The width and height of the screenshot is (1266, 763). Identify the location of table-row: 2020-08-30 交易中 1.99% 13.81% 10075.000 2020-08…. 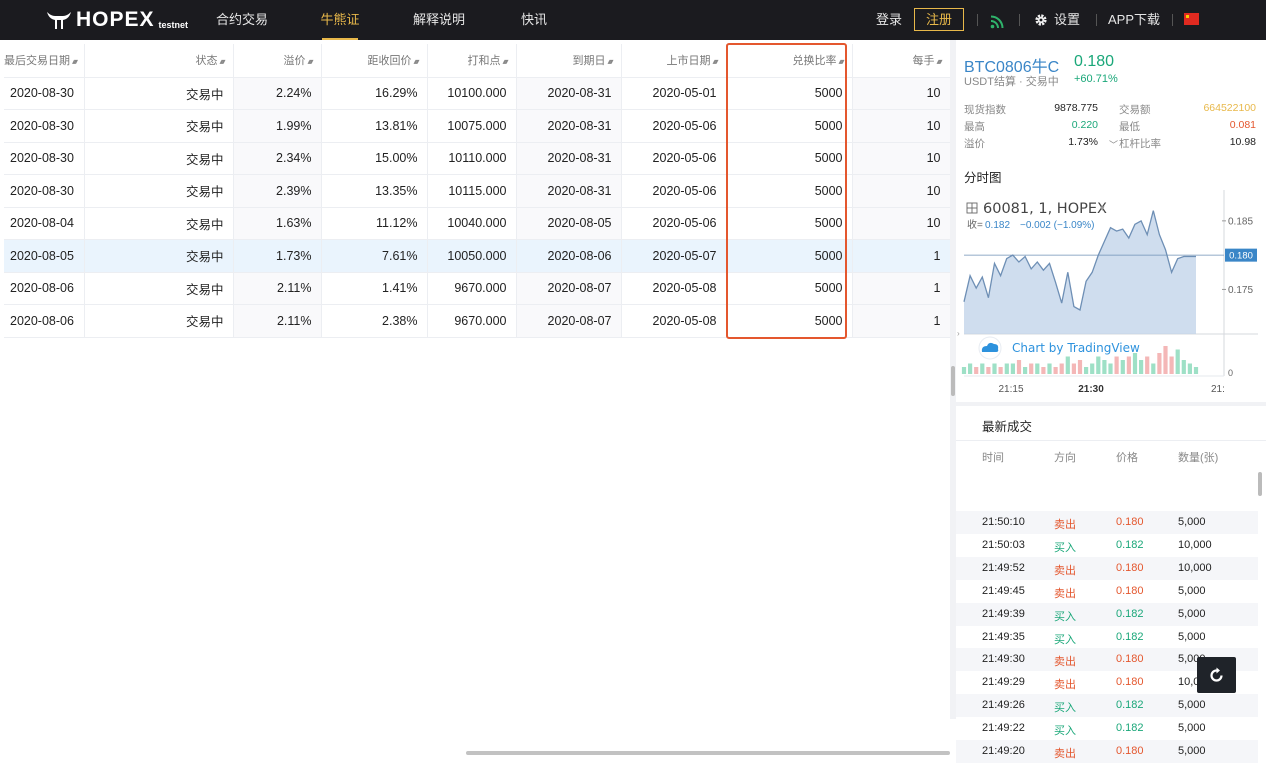
(477, 126).